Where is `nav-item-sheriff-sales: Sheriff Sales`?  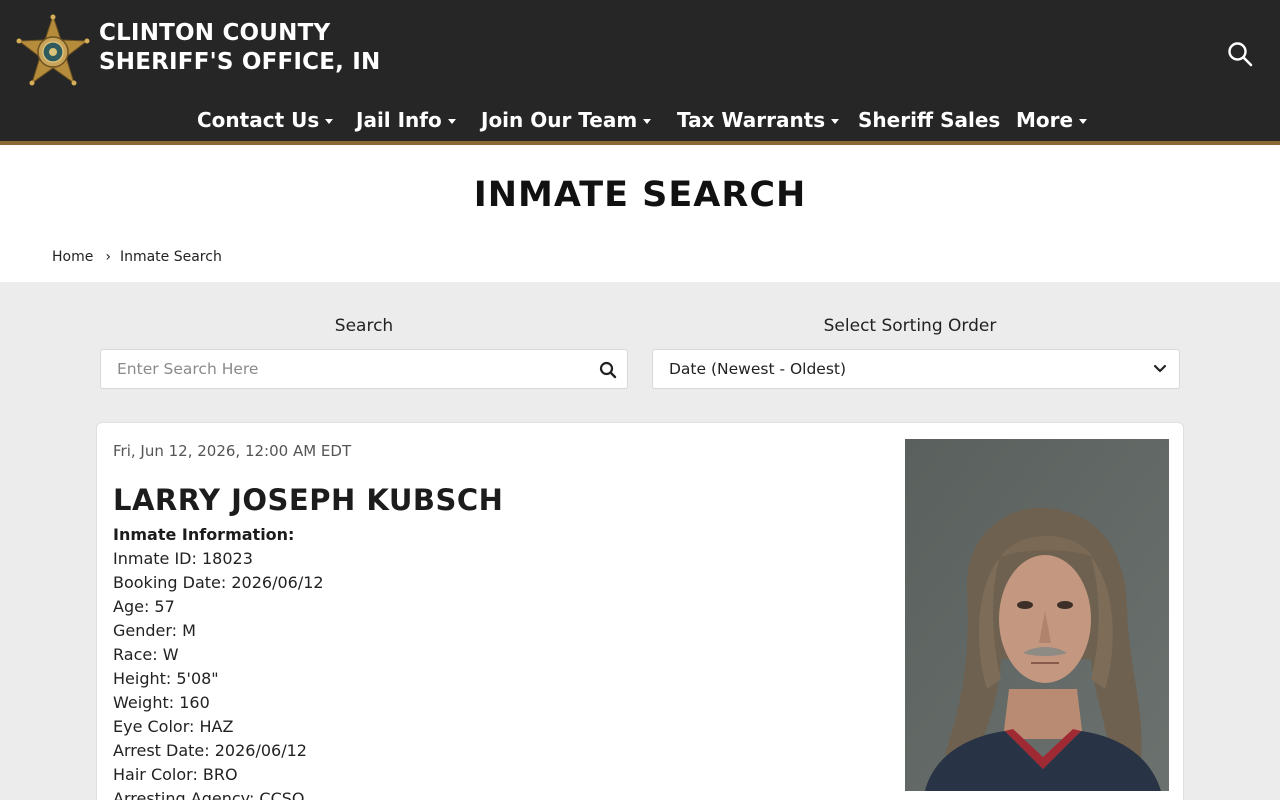
nav-item-sheriff-sales: Sheriff Sales is located at coordinates (929, 120).